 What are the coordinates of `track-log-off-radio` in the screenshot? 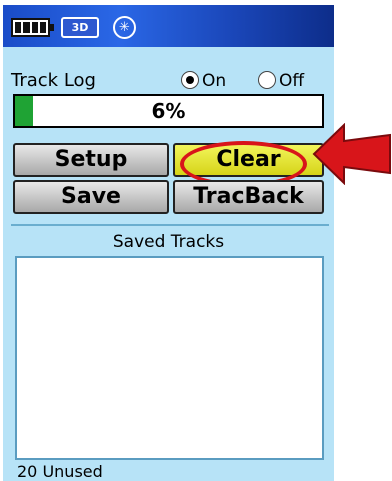 It's located at (267, 80).